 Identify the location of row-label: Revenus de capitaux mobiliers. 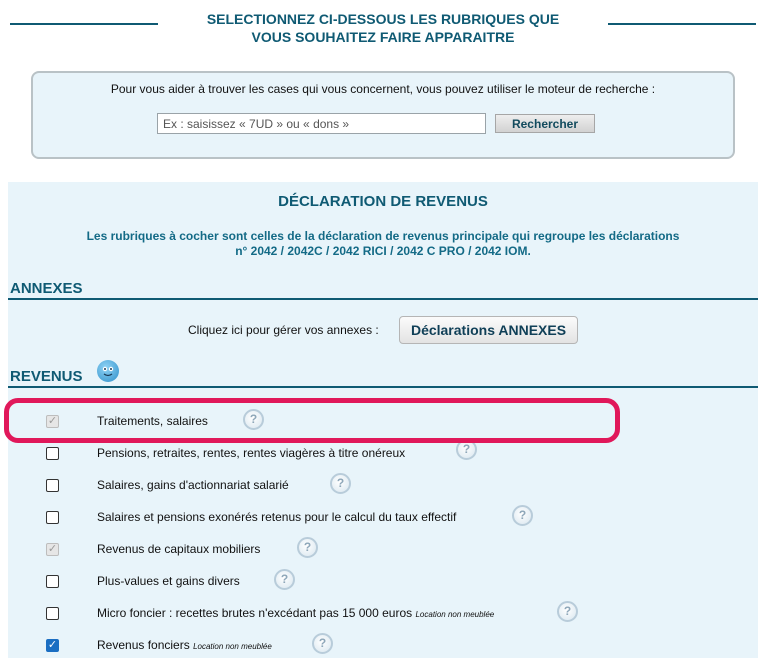
(179, 549).